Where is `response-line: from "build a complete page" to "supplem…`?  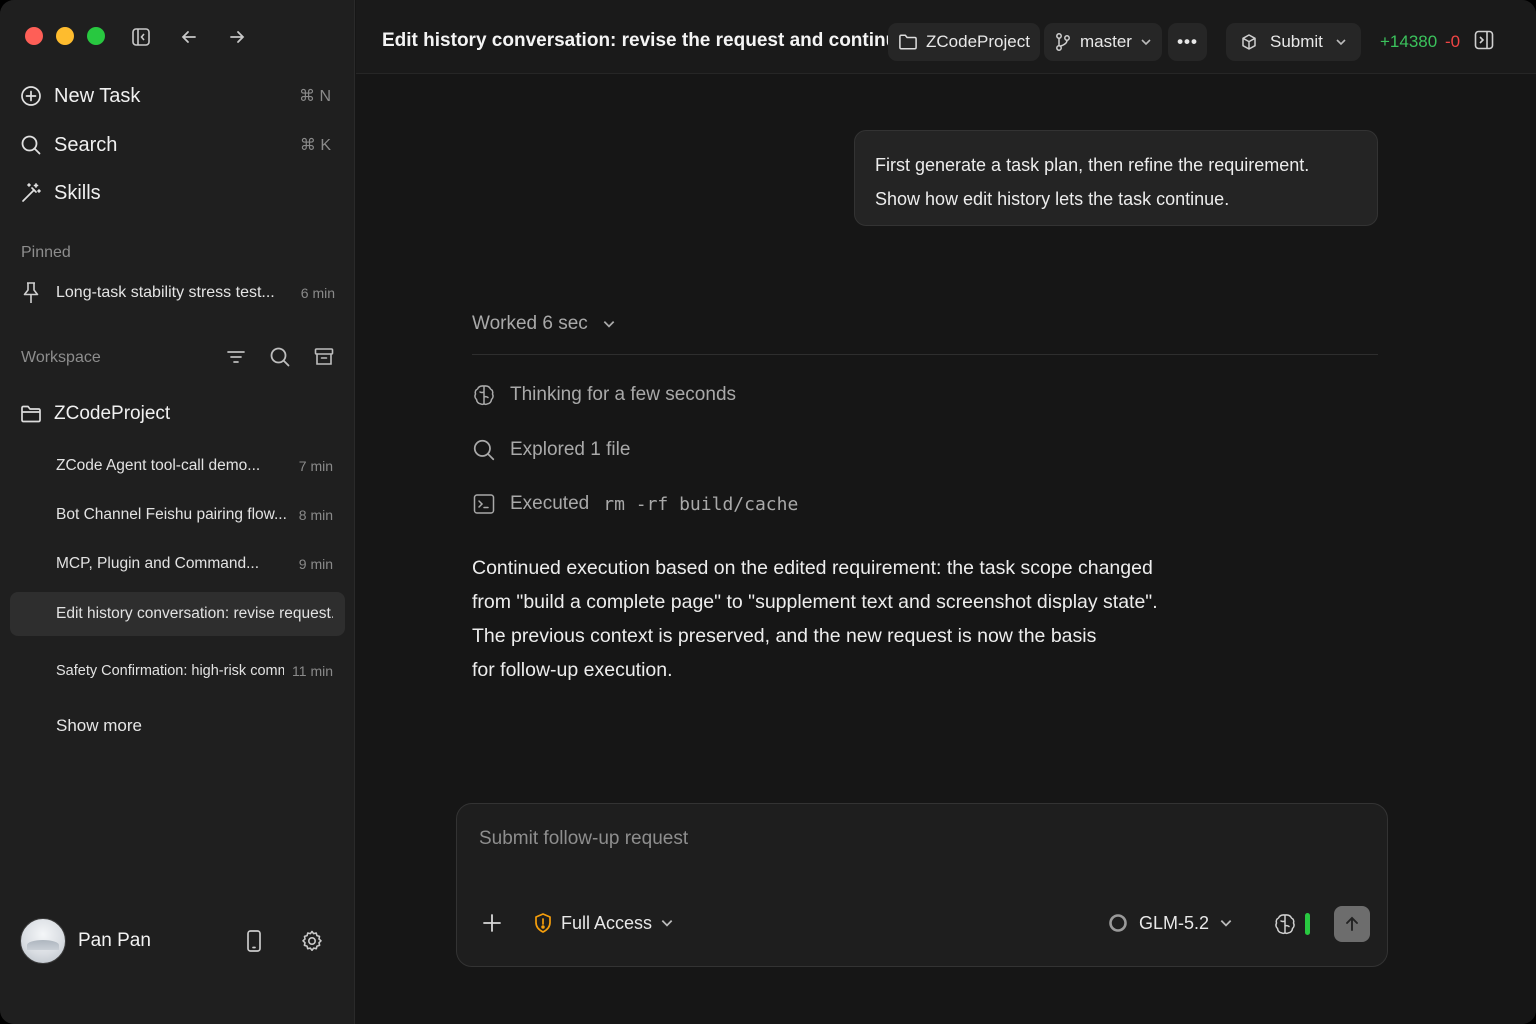 response-line: from "build a complete page" to "supplem… is located at coordinates (815, 602).